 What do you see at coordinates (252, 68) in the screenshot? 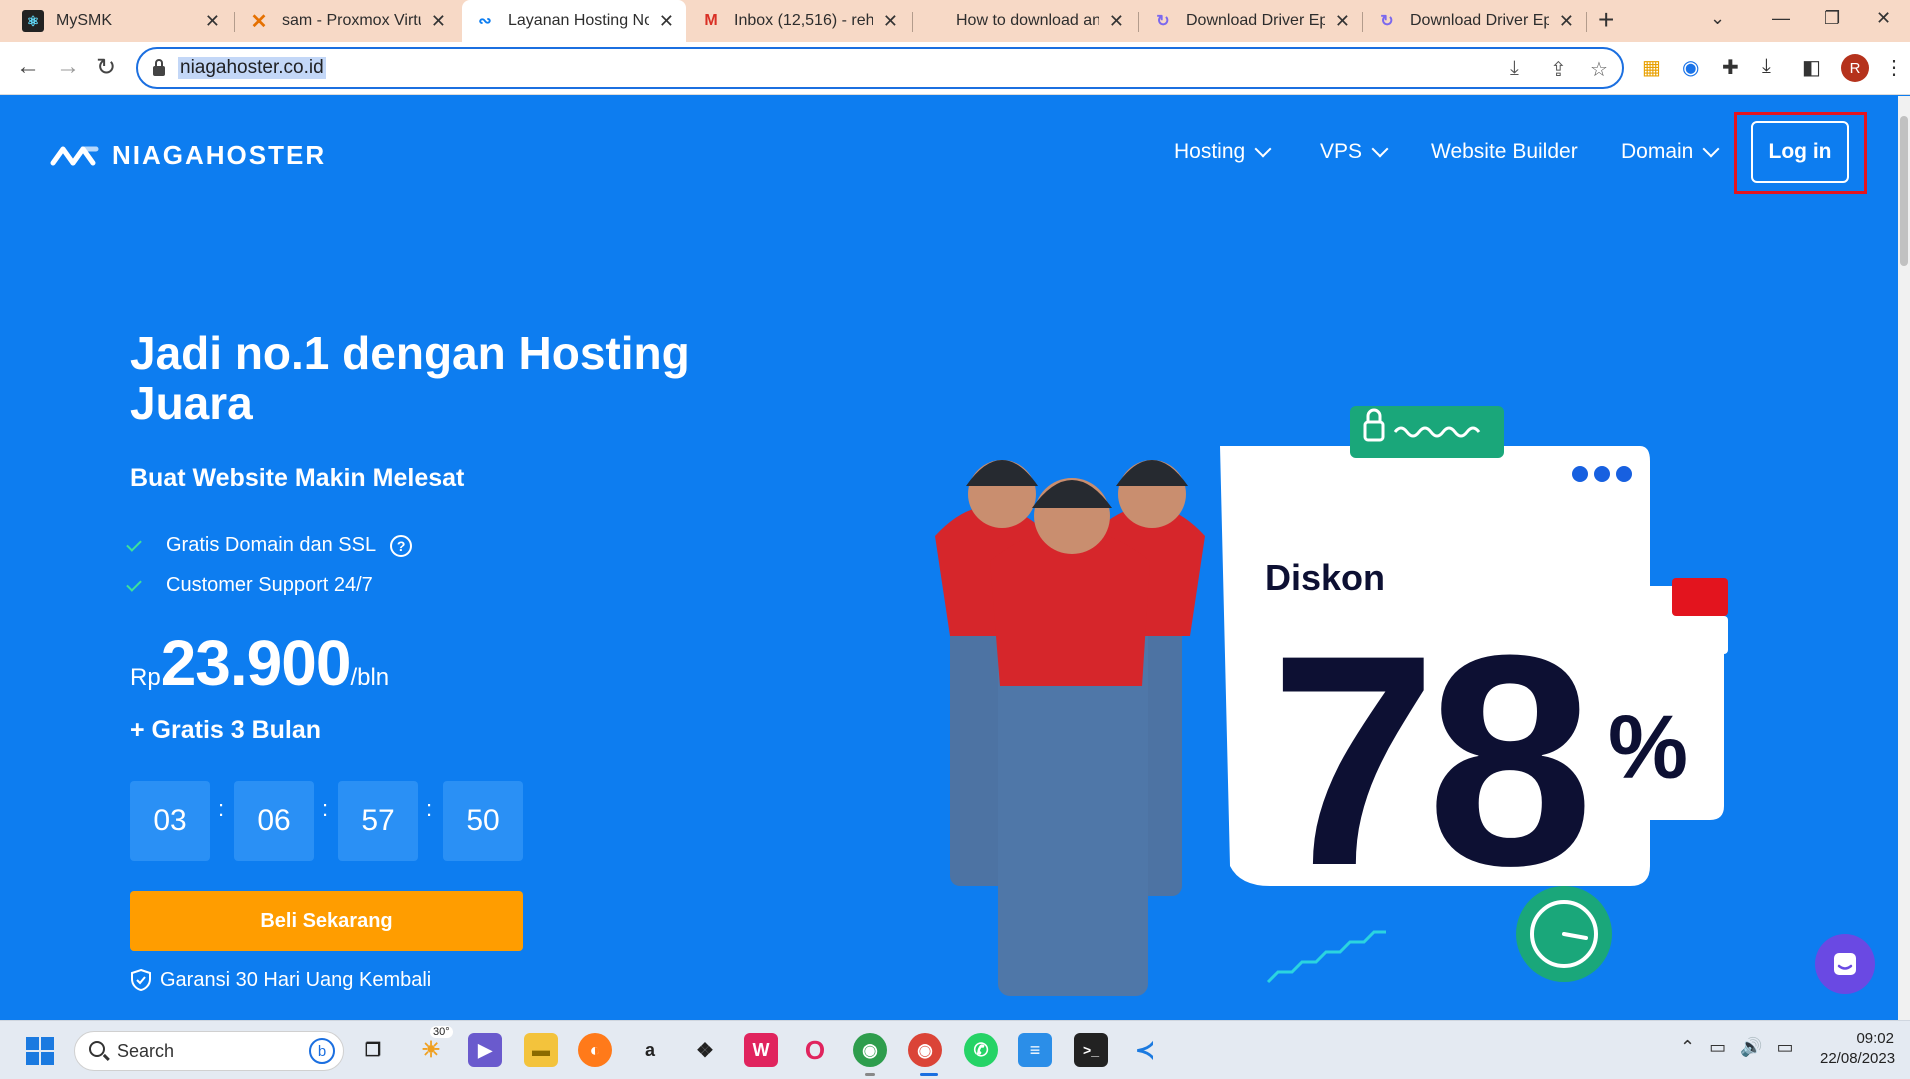
I see `url-text: niagahoster.co.id` at bounding box center [252, 68].